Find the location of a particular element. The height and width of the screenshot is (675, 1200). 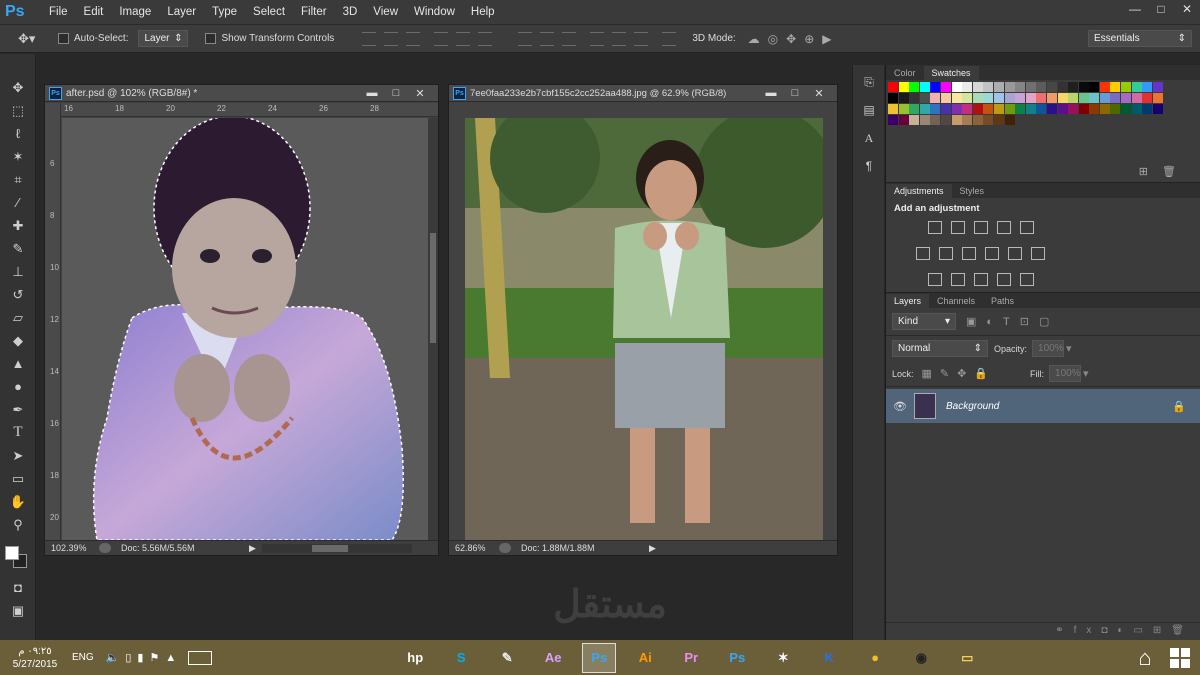

opacity-slider-icon: ▾ is located at coordinates (1069, 348).